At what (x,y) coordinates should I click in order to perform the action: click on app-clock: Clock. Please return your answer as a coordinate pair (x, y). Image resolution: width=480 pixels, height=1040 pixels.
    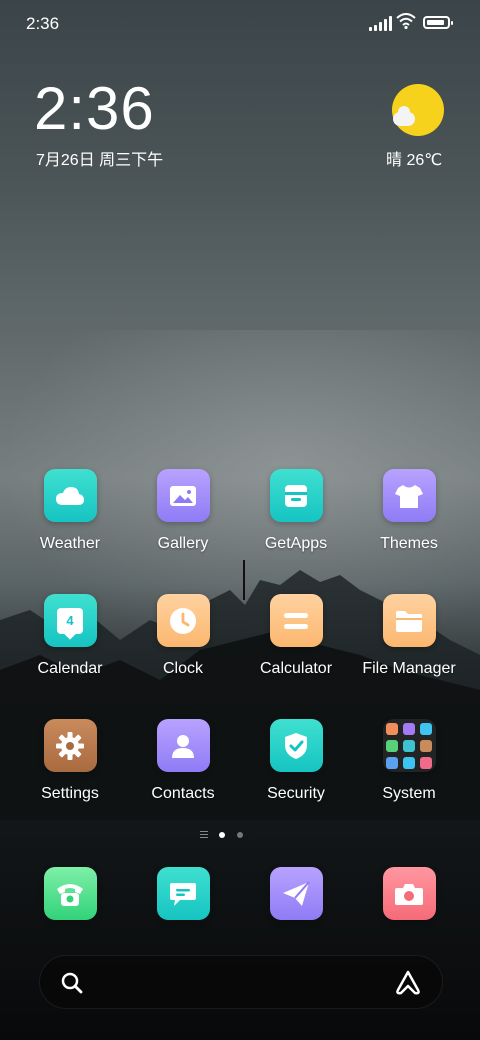
    Looking at the image, I should click on (183, 636).